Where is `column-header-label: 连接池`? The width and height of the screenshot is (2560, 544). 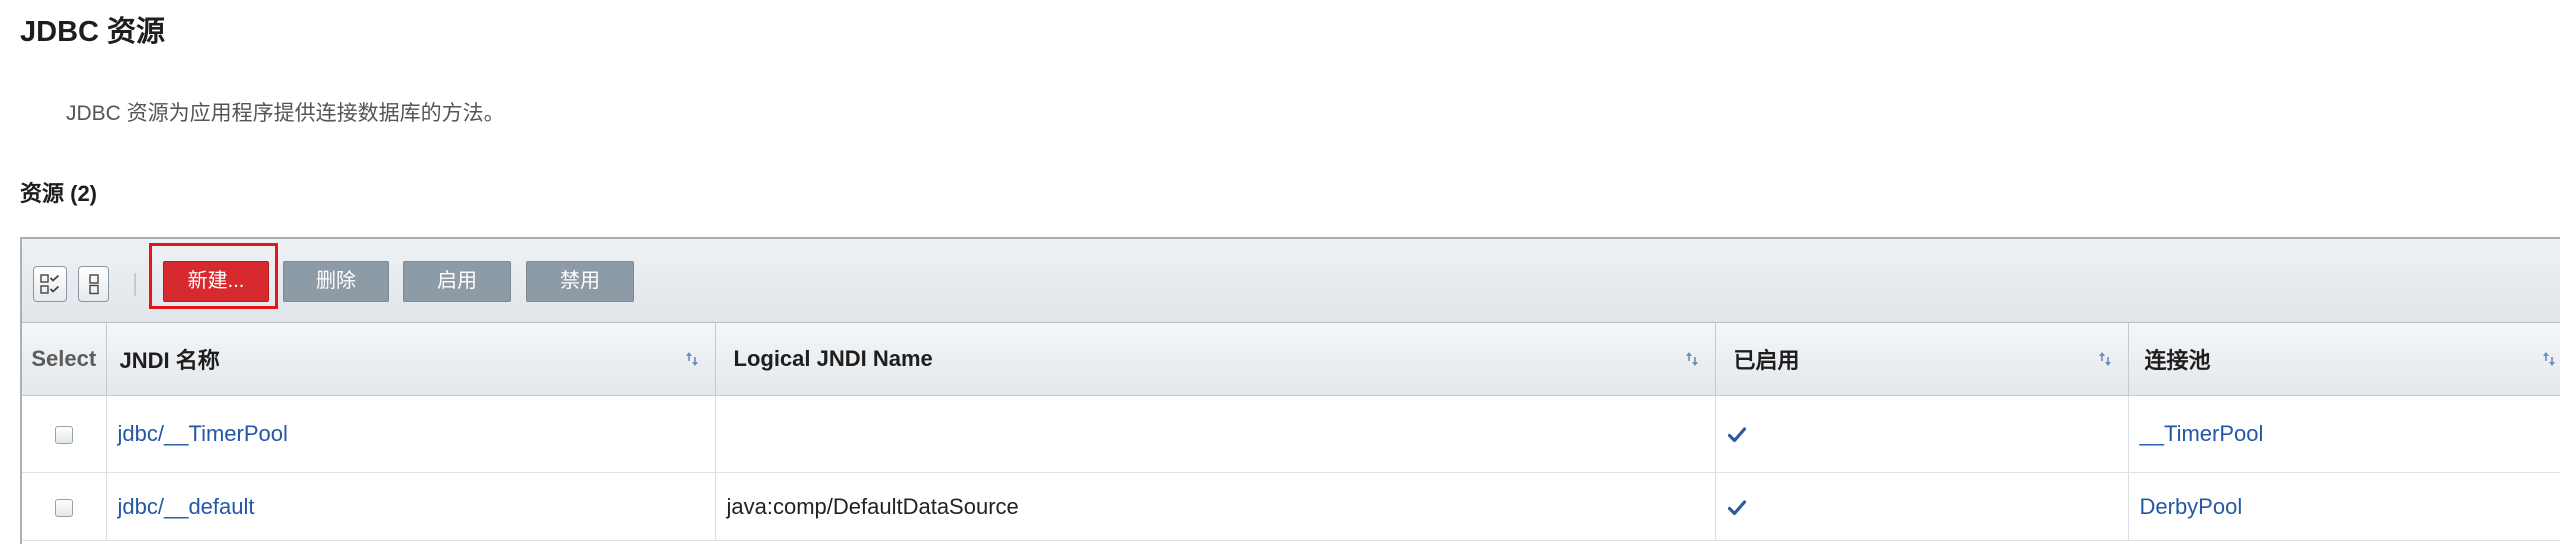 column-header-label: 连接池 is located at coordinates (2177, 360).